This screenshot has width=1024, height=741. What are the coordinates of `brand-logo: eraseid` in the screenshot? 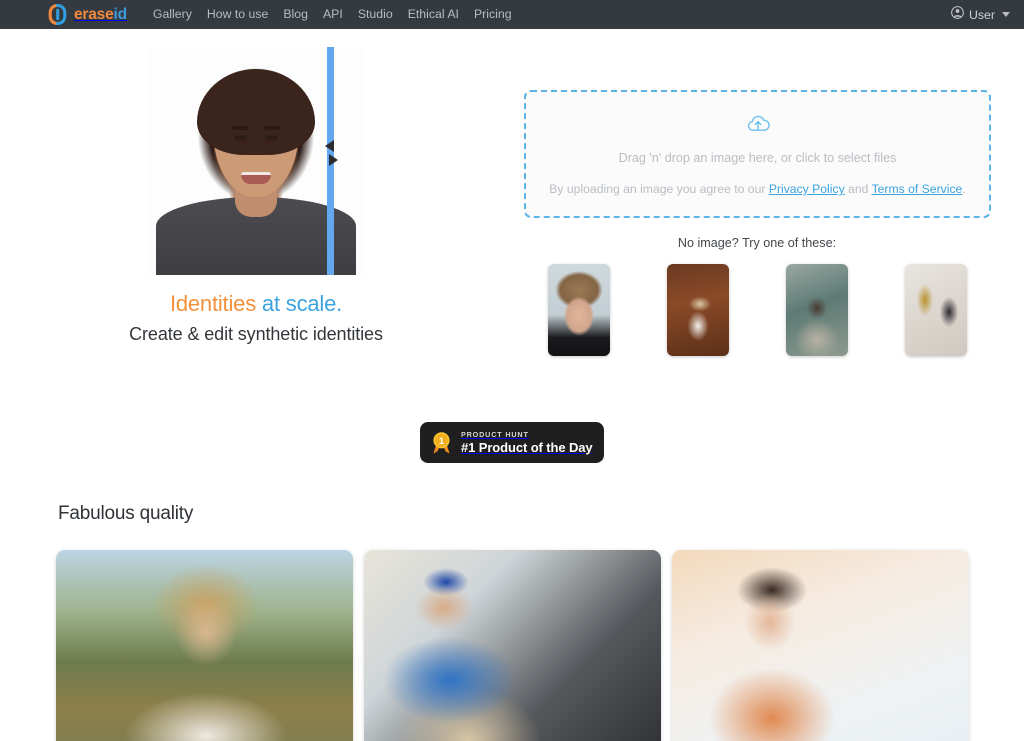 It's located at (87, 14).